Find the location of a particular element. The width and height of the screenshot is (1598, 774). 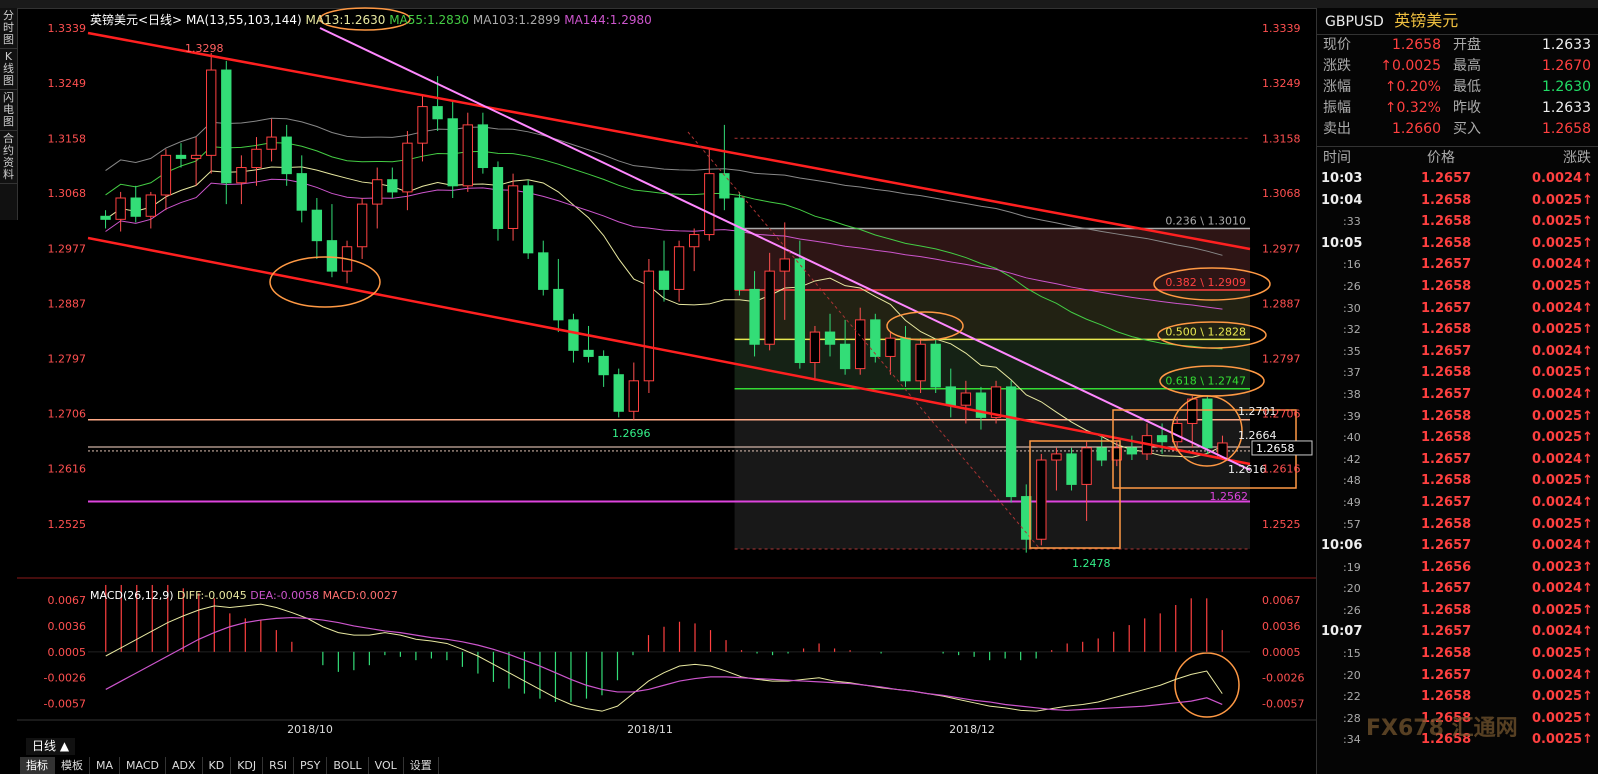

indicator-tab-指标: 指标 is located at coordinates (37, 765).